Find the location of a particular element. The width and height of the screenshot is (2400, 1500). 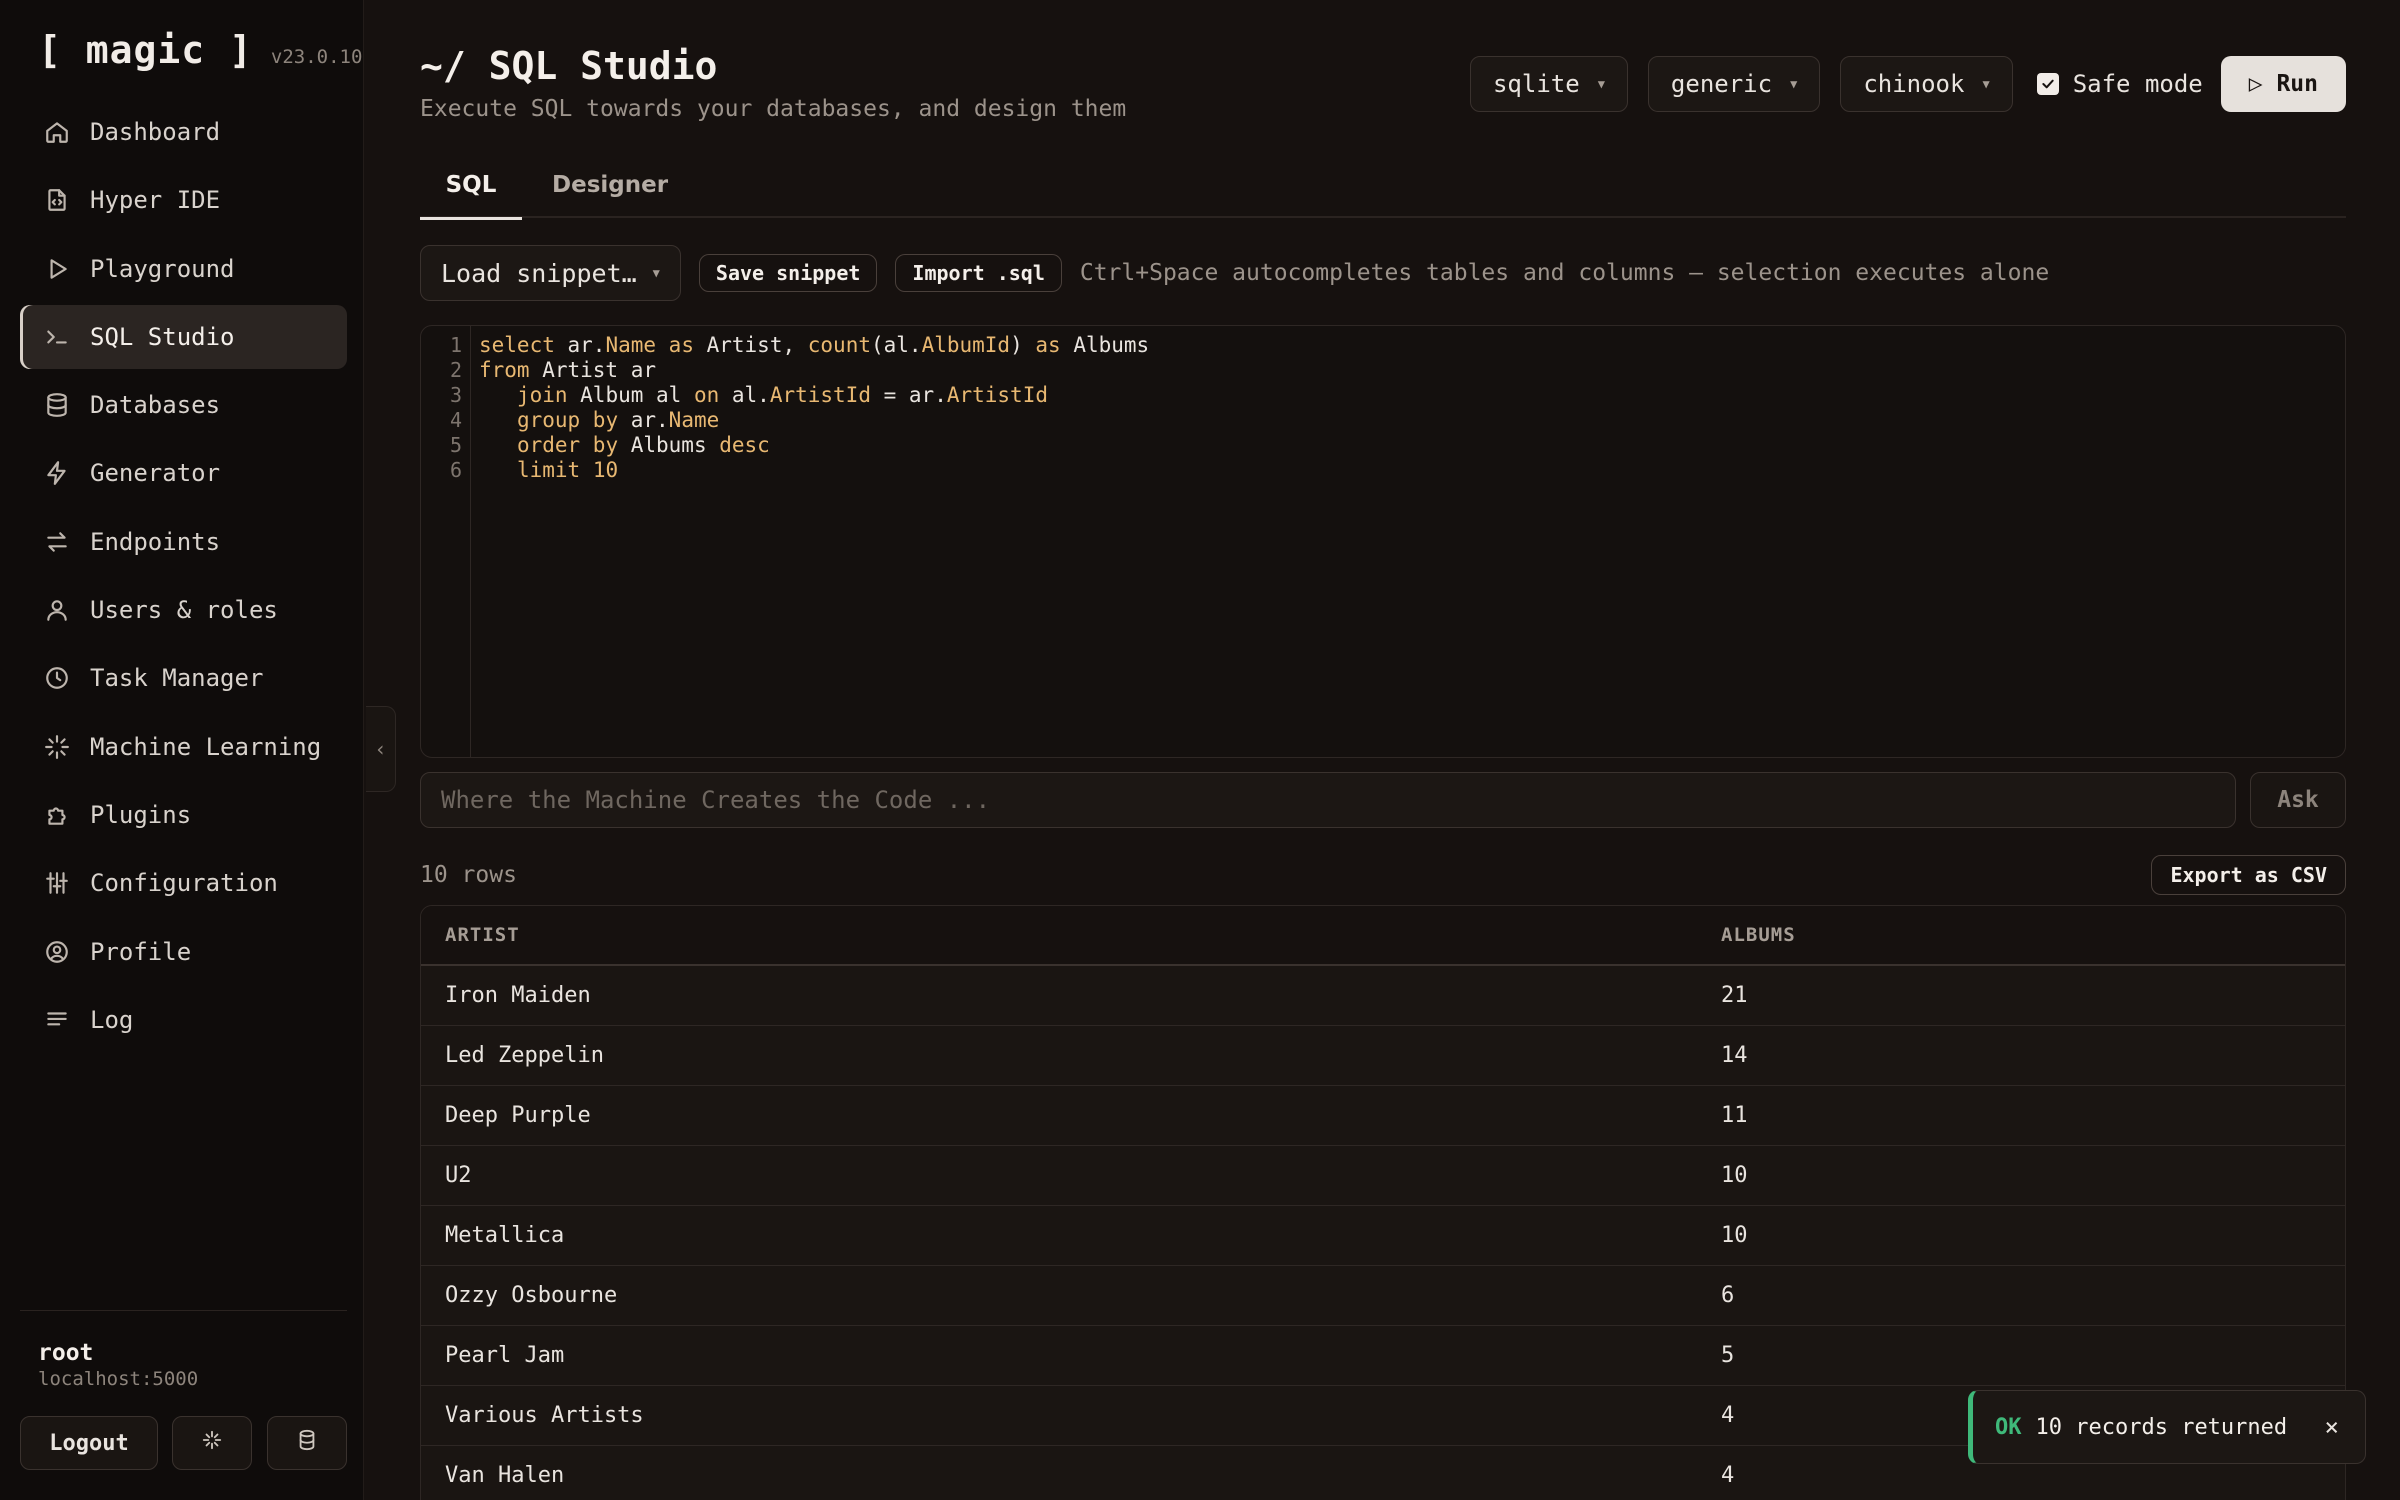

db-type-select: sqlite ▼ is located at coordinates (1548, 84).